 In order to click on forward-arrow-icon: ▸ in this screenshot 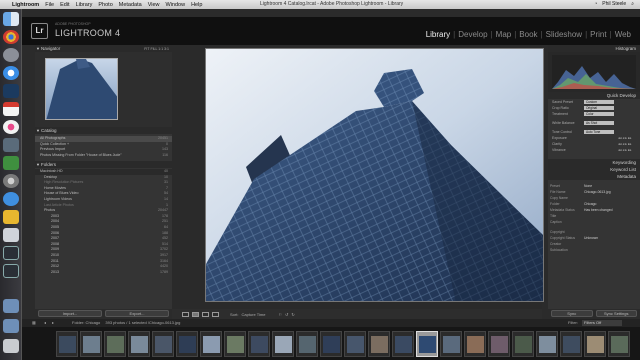, I will do `click(53, 323)`.